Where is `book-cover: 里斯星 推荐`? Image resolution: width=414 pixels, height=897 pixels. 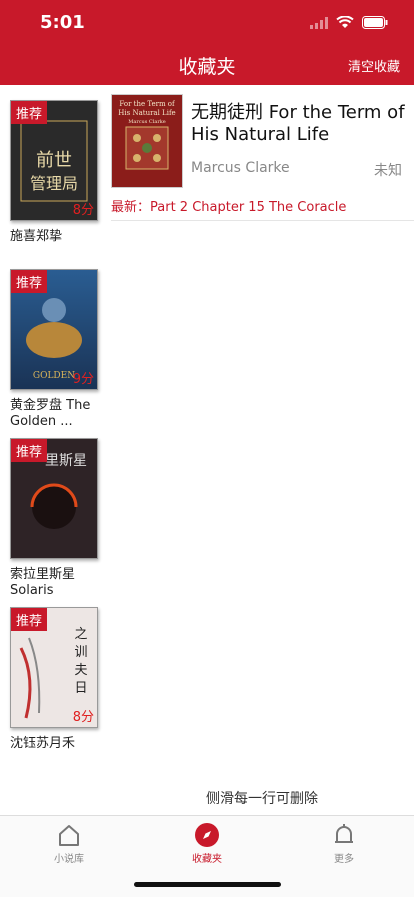
book-cover: 里斯星 推荐 is located at coordinates (54, 498).